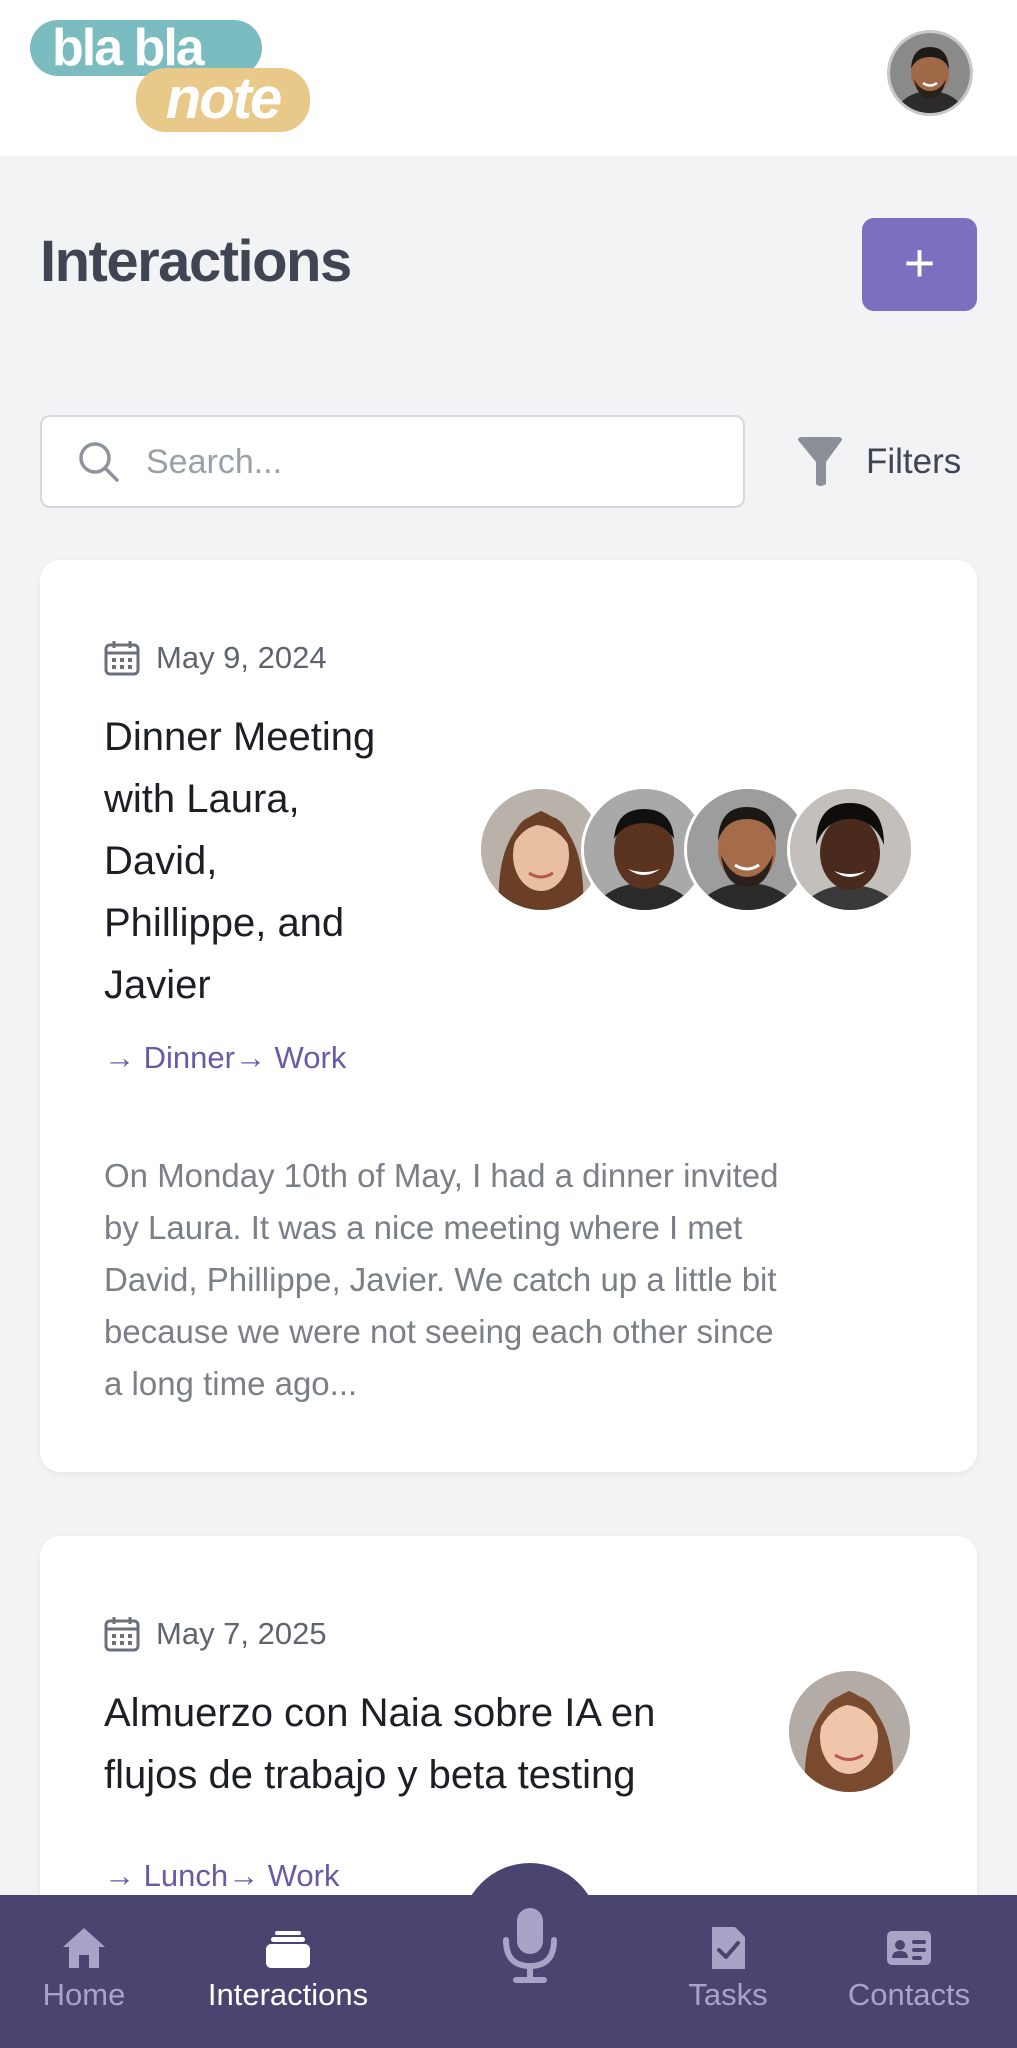  What do you see at coordinates (99, 462) in the screenshot?
I see `search-icon` at bounding box center [99, 462].